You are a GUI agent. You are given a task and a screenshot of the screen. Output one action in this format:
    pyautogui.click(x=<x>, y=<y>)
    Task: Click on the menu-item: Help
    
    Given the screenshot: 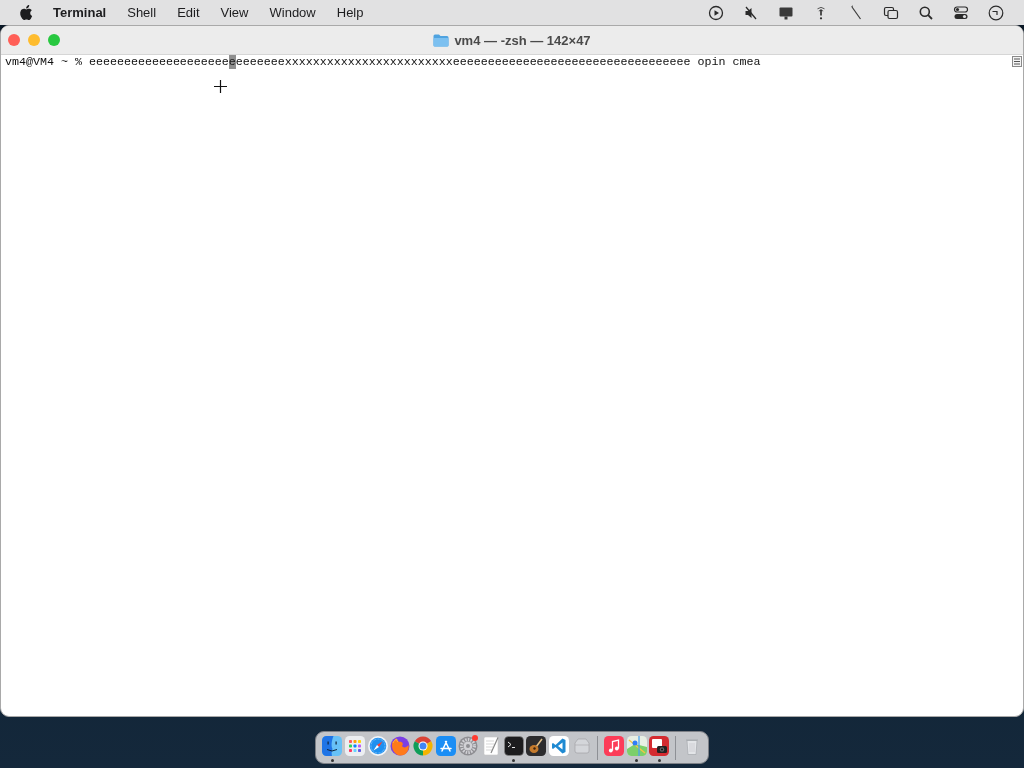 What is the action you would take?
    pyautogui.click(x=350, y=12)
    